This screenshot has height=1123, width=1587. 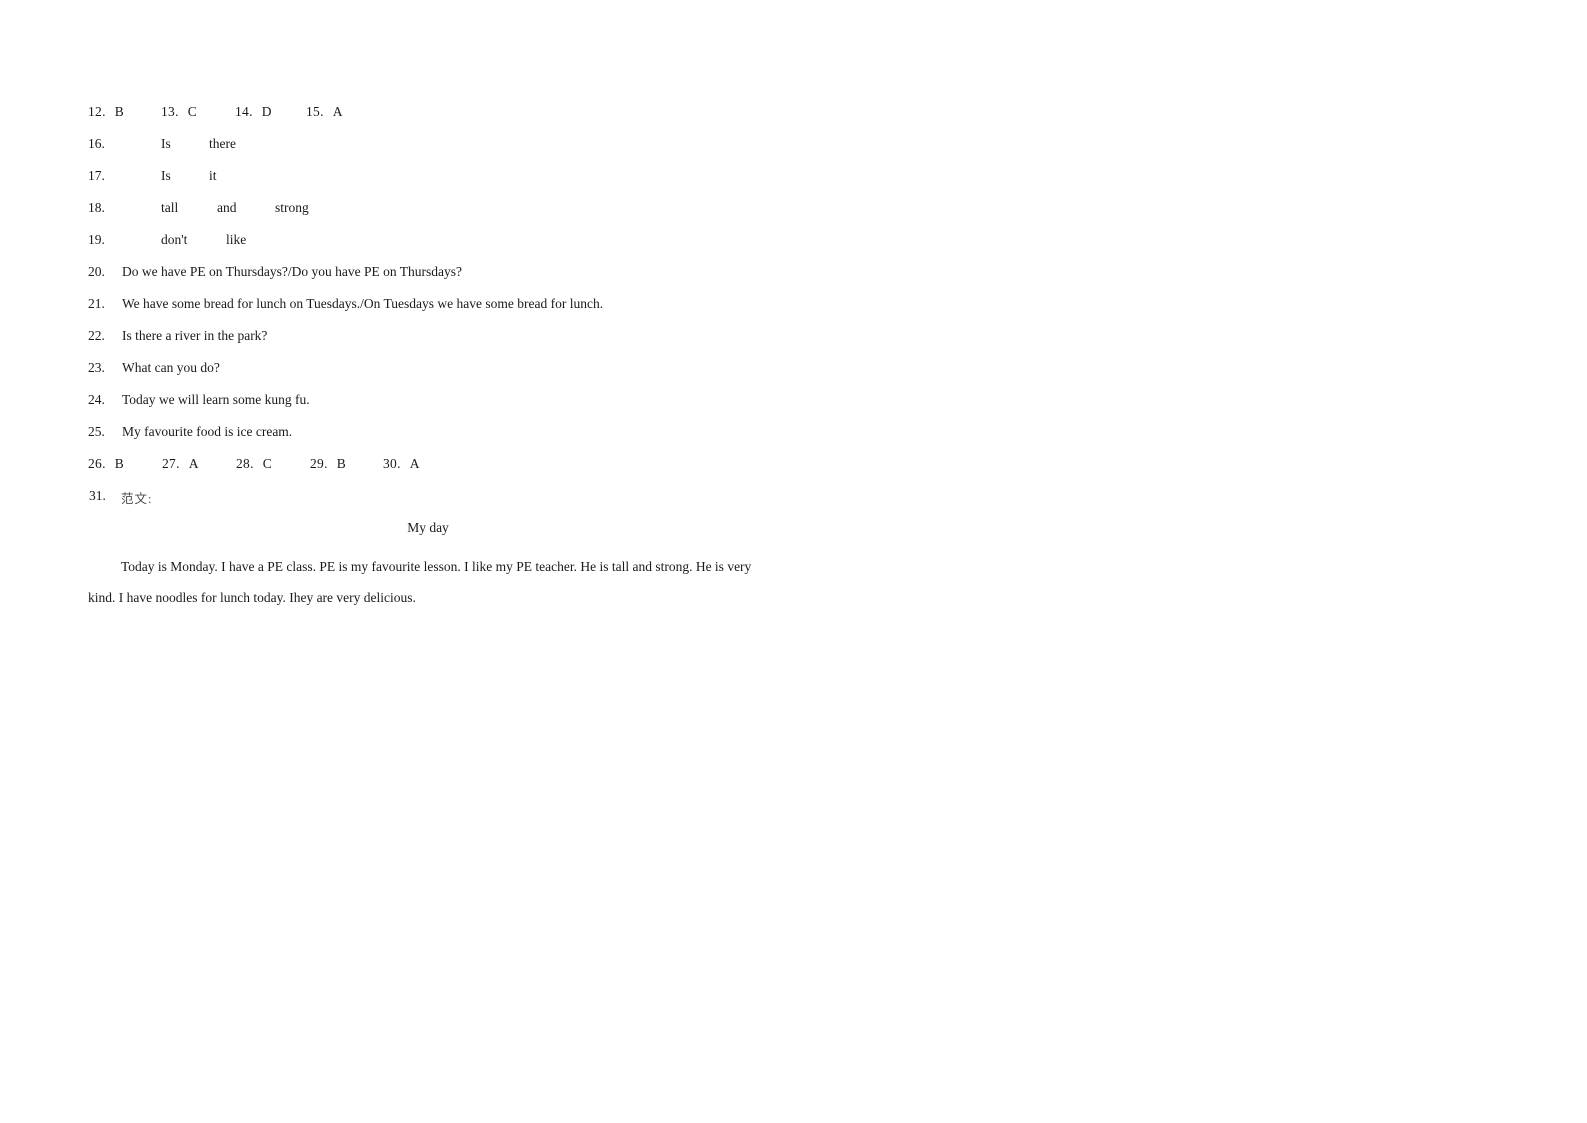 I want to click on sentence-answer: My favourite food is ice cream., so click(x=207, y=431).